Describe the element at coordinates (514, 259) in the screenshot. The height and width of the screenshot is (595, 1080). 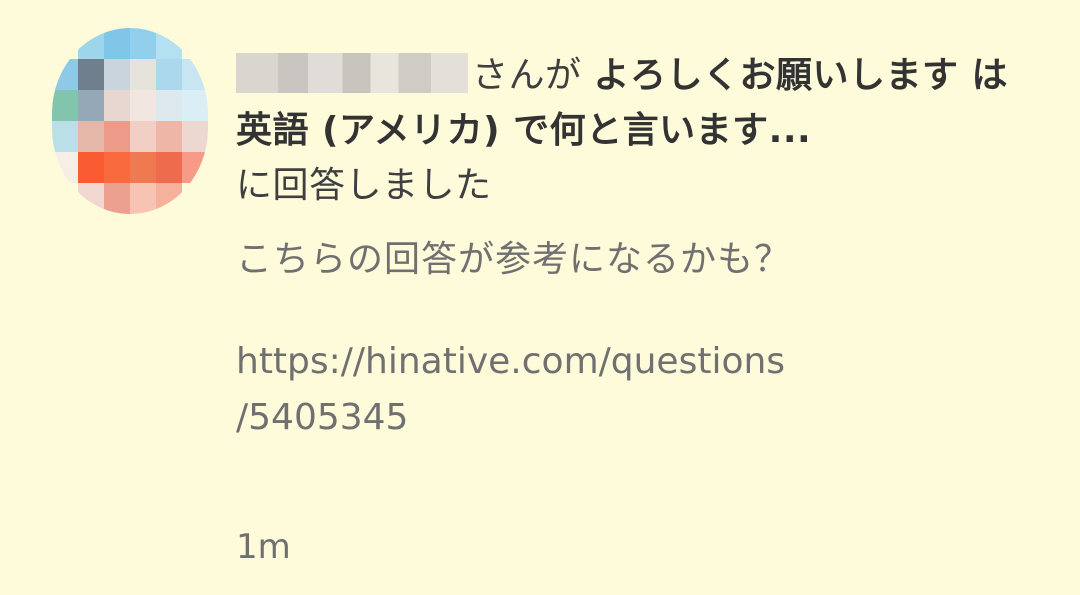
I see `notification-message: こちらの回答が参考になるかも？` at that location.